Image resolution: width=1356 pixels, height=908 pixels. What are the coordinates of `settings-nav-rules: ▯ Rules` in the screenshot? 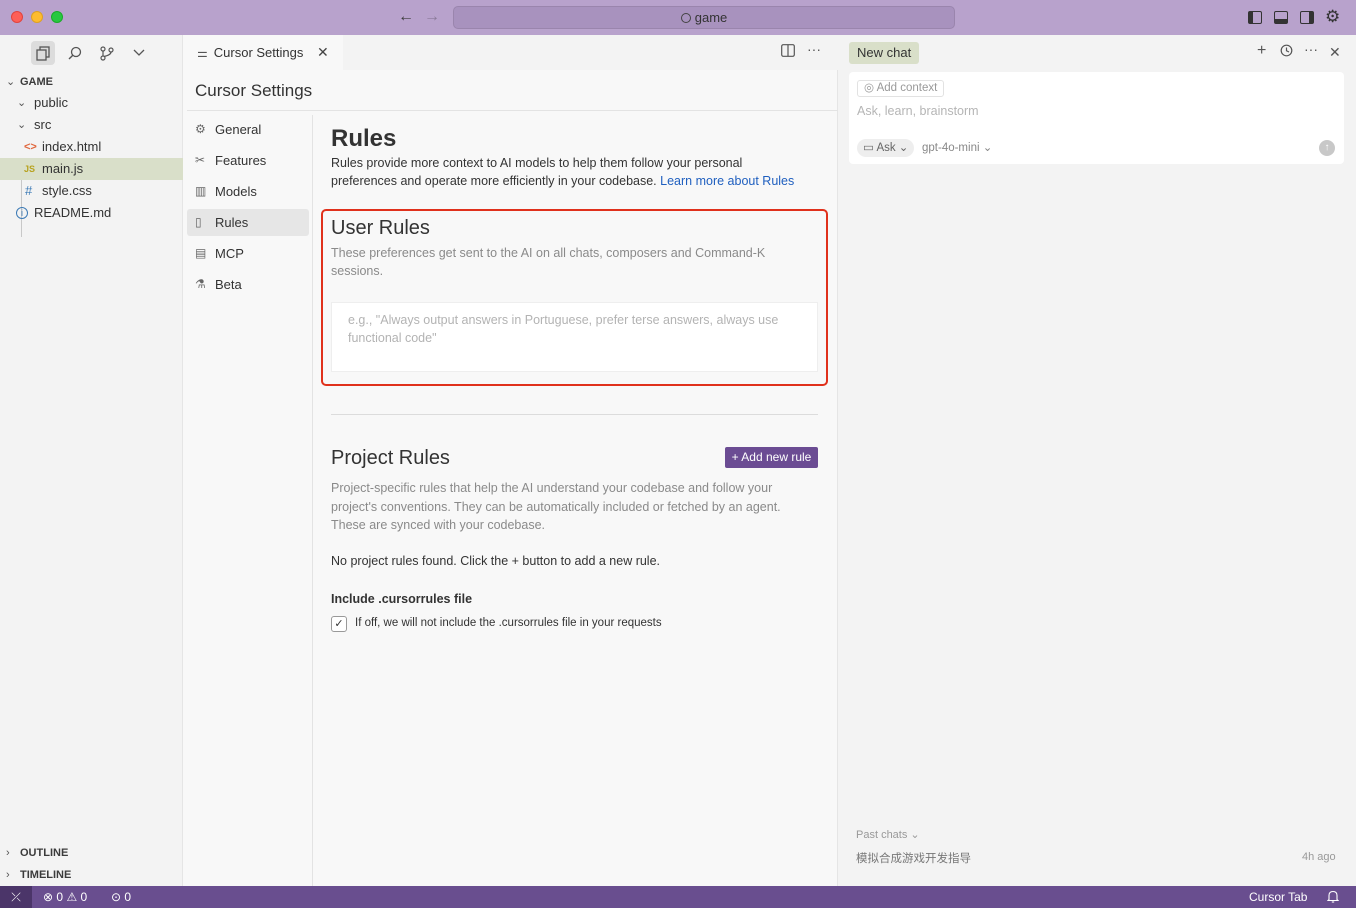 It's located at (248, 222).